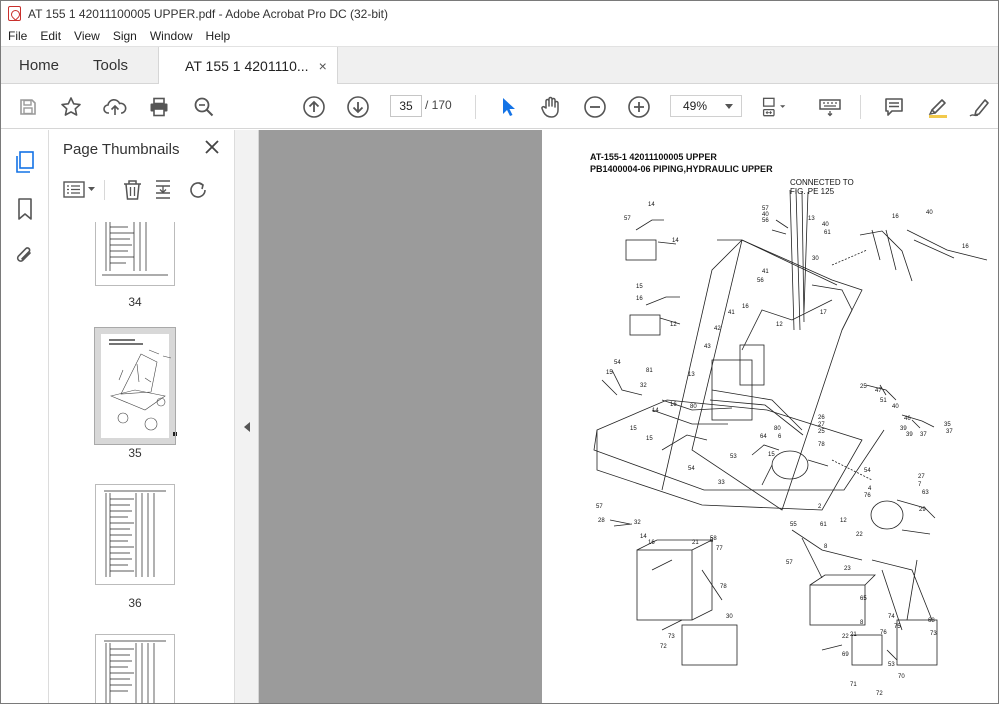  Describe the element at coordinates (853, 685) in the screenshot. I see `svg-text: 71` at that location.